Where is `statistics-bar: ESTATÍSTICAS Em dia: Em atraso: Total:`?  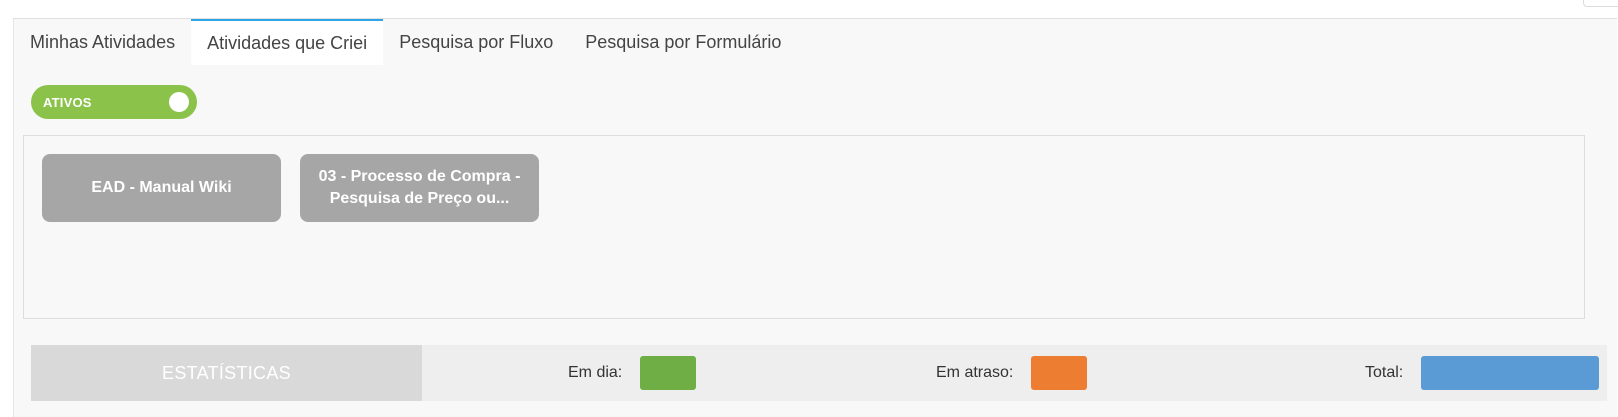
statistics-bar: ESTATÍSTICAS Em dia: Em atraso: Total: is located at coordinates (819, 373).